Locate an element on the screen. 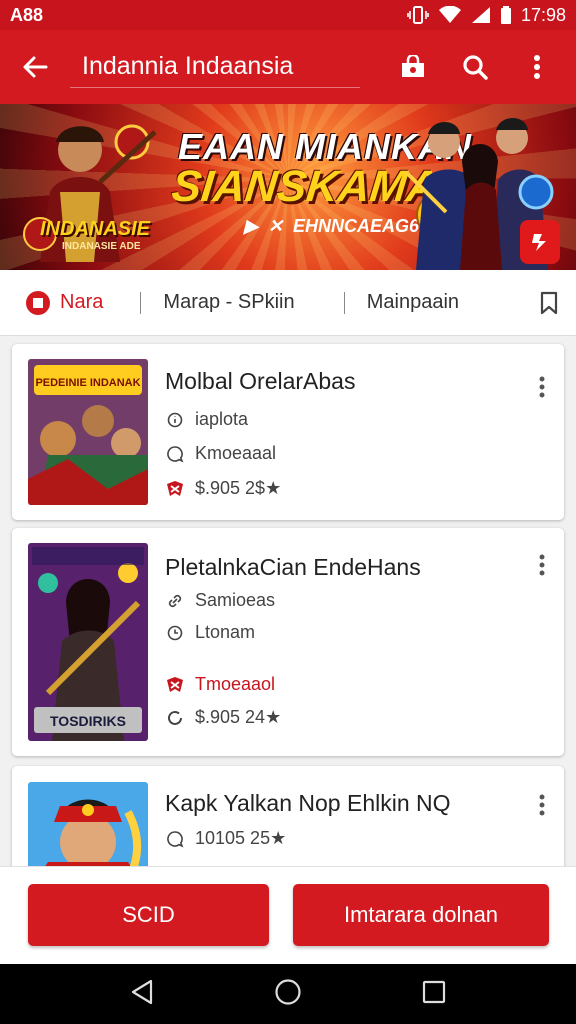 The width and height of the screenshot is (576, 1024). app-bar-actions is located at coordinates (479, 67).